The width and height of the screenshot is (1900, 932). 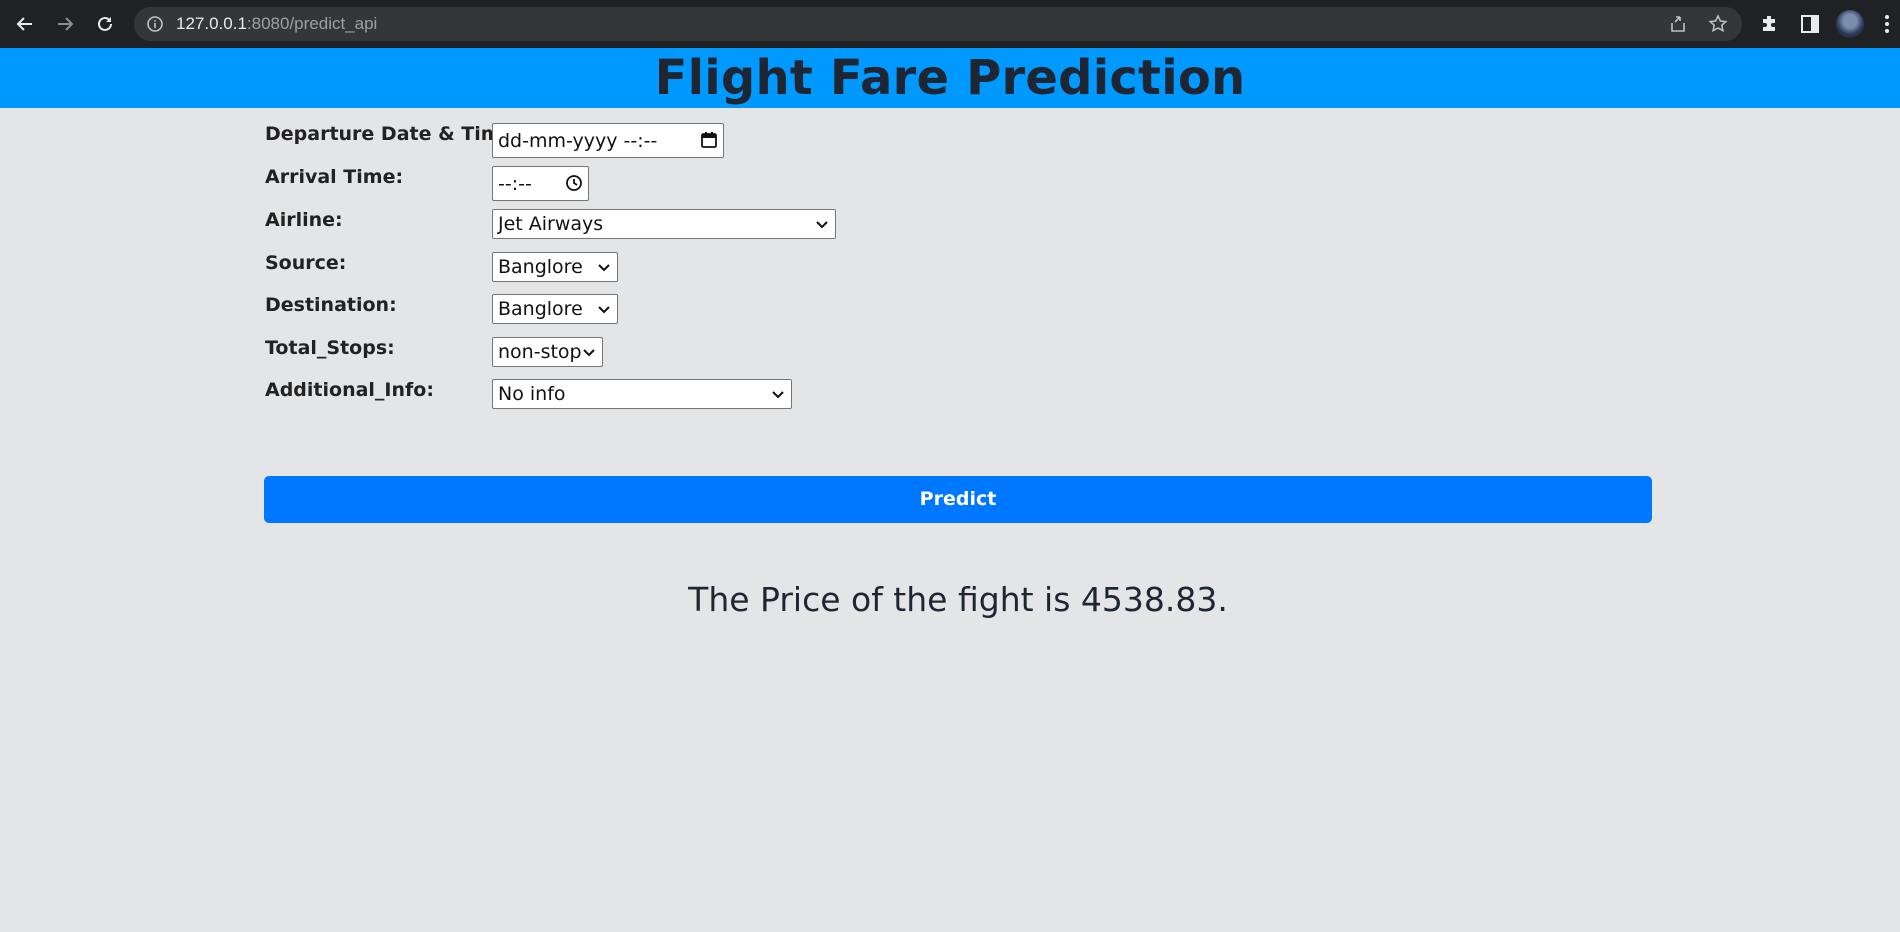 I want to click on destination-selected-value: Banglore, so click(x=540, y=309).